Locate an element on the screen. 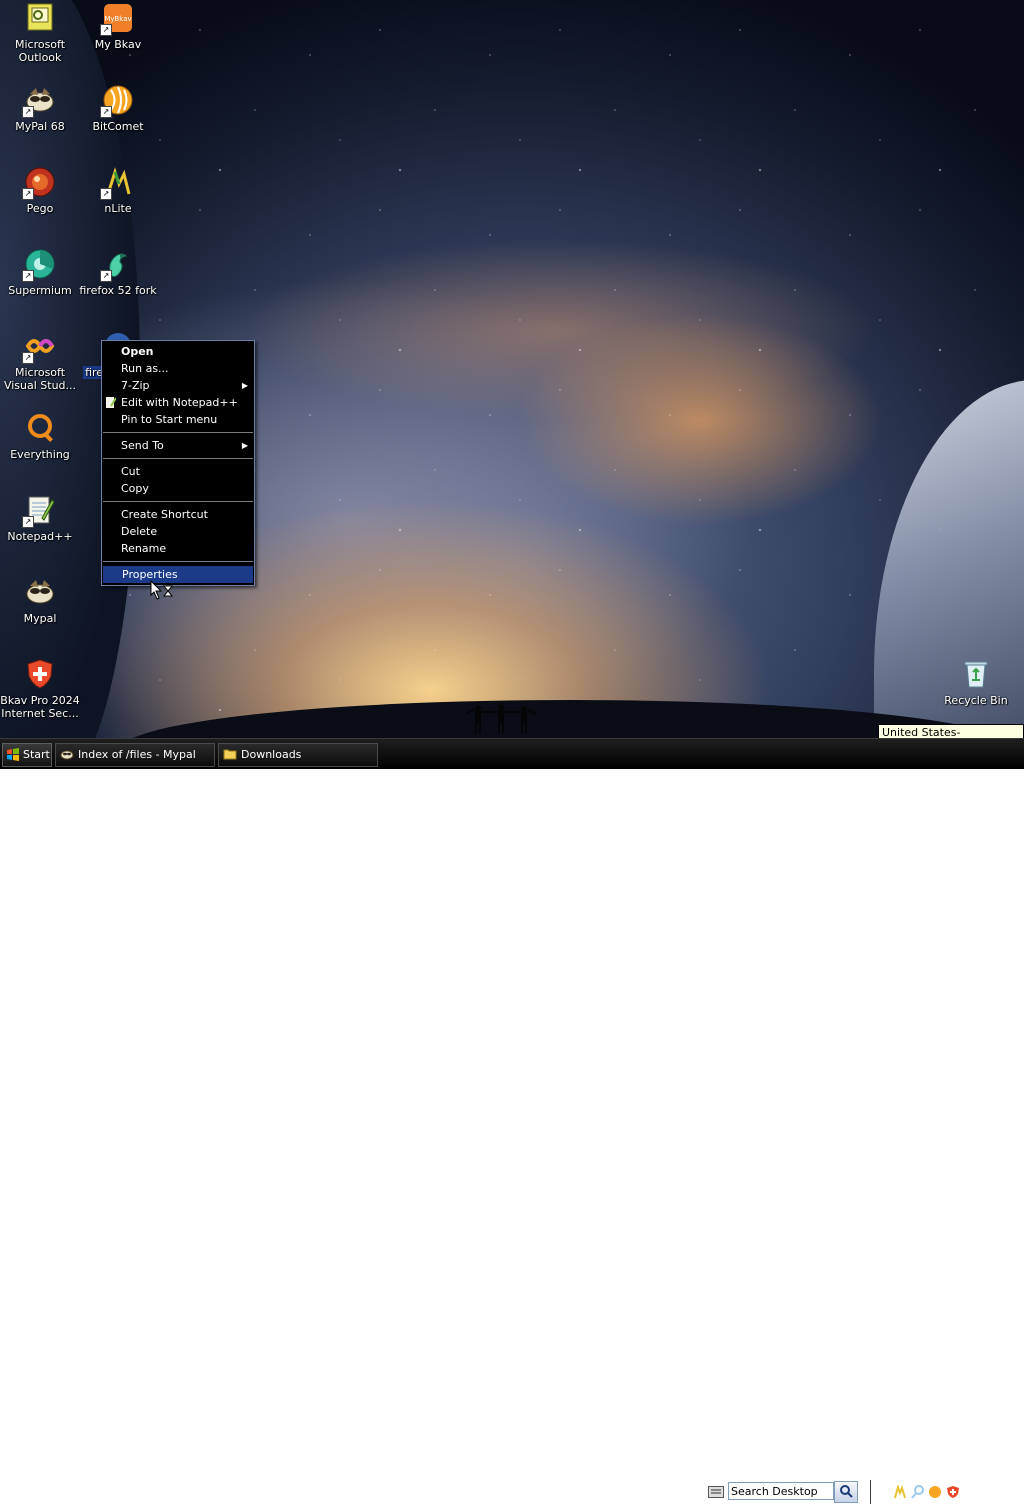 The image size is (1024, 1505). menu-item-delete: Delete is located at coordinates (178, 531).